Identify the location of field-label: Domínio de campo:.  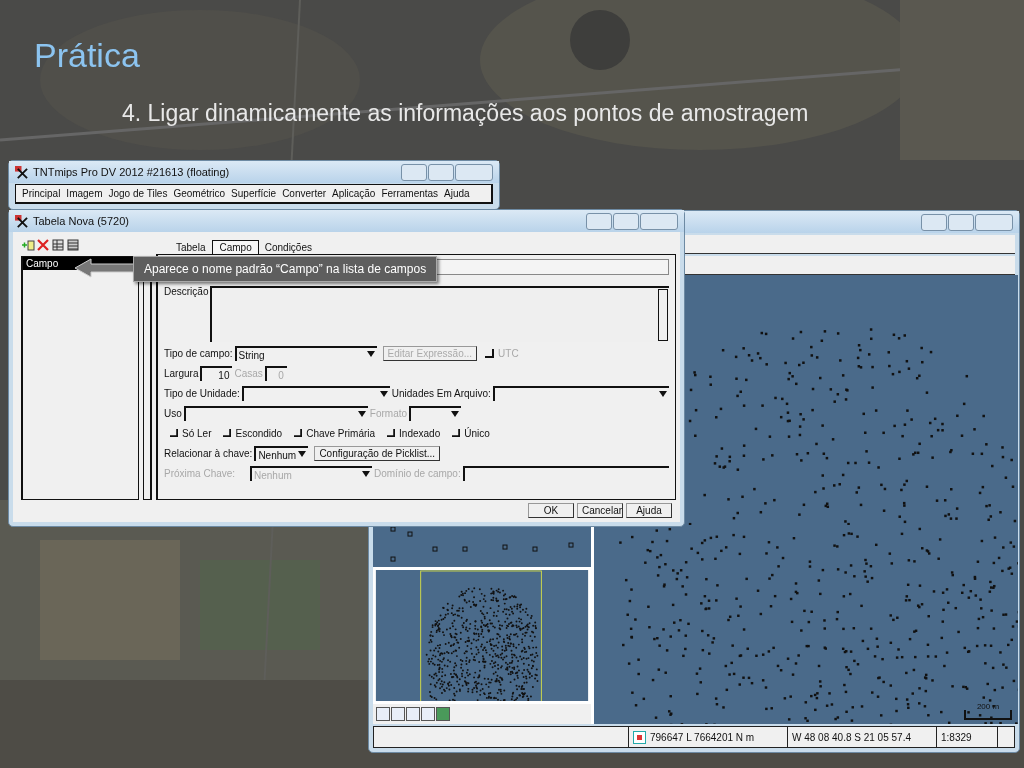
(417, 473).